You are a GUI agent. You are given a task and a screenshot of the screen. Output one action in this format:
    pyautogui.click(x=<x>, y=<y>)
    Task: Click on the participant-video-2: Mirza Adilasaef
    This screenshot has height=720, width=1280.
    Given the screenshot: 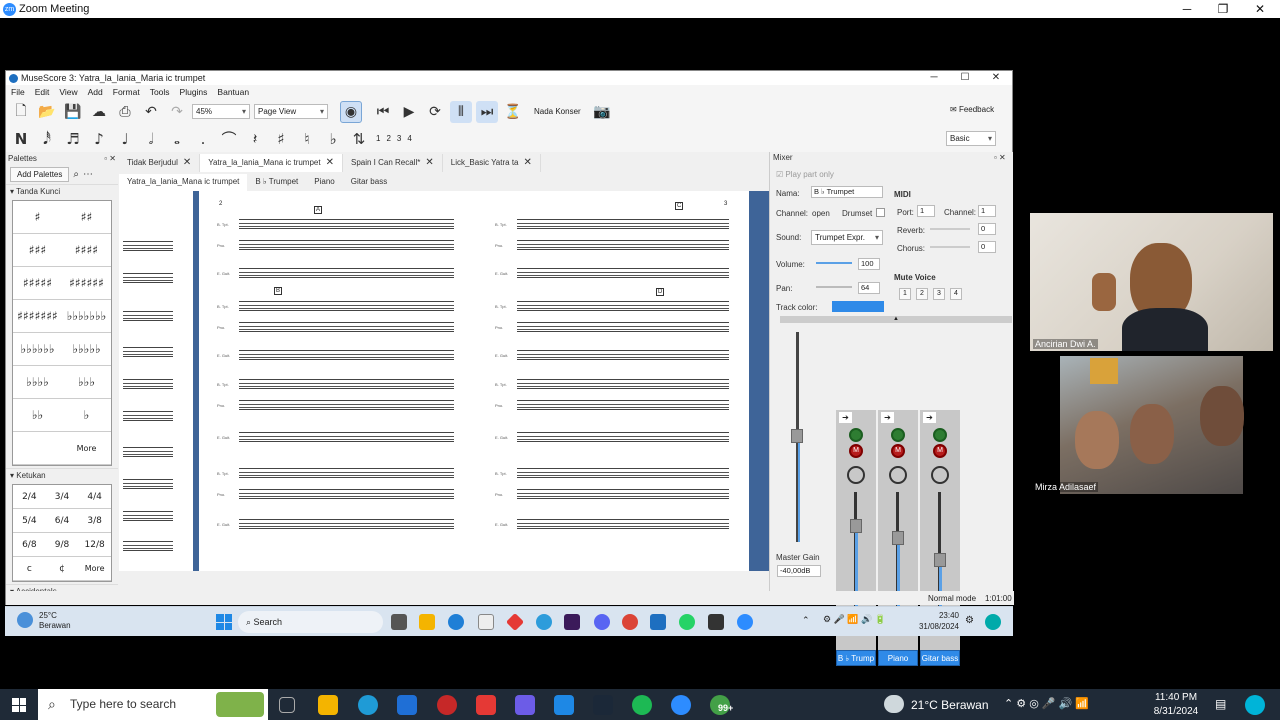 What is the action you would take?
    pyautogui.click(x=1151, y=425)
    